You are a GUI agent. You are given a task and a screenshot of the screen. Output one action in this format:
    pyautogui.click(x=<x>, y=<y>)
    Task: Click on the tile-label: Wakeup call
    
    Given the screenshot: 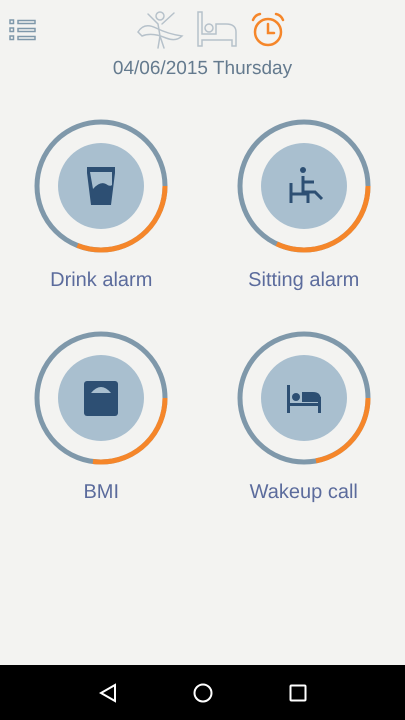 What is the action you would take?
    pyautogui.click(x=304, y=492)
    